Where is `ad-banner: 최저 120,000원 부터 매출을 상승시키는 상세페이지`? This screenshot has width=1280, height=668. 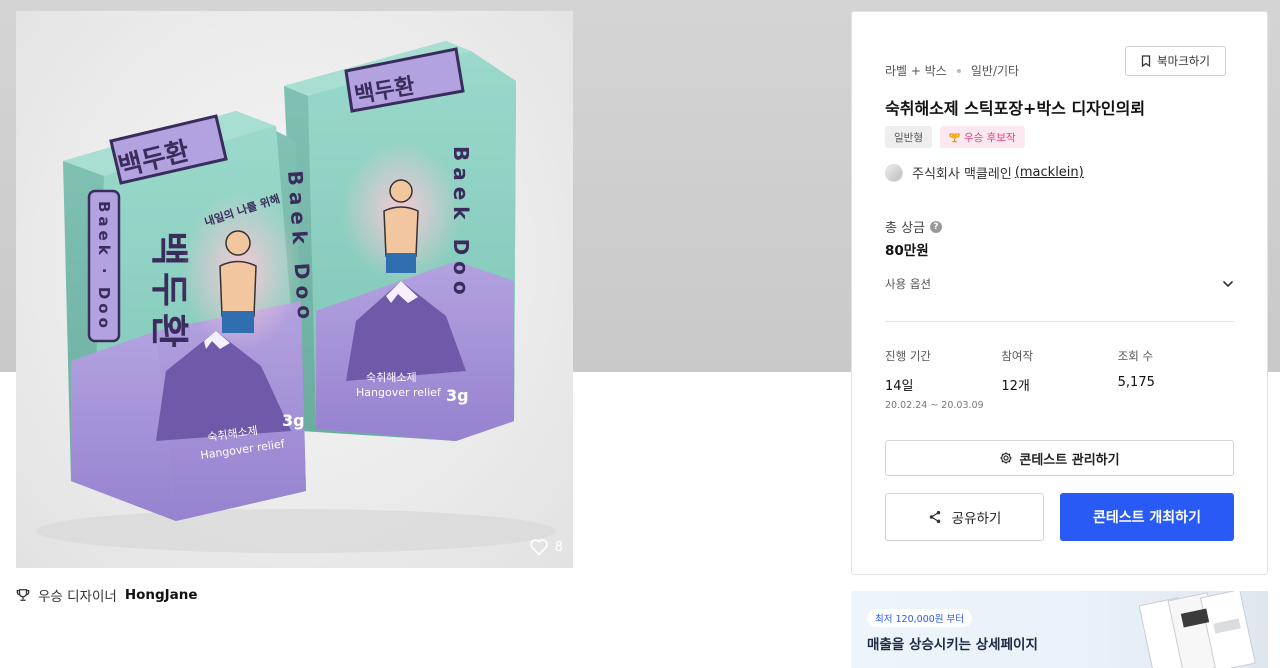
ad-banner: 최저 120,000원 부터 매출을 상승시키는 상세페이지 is located at coordinates (1059, 629).